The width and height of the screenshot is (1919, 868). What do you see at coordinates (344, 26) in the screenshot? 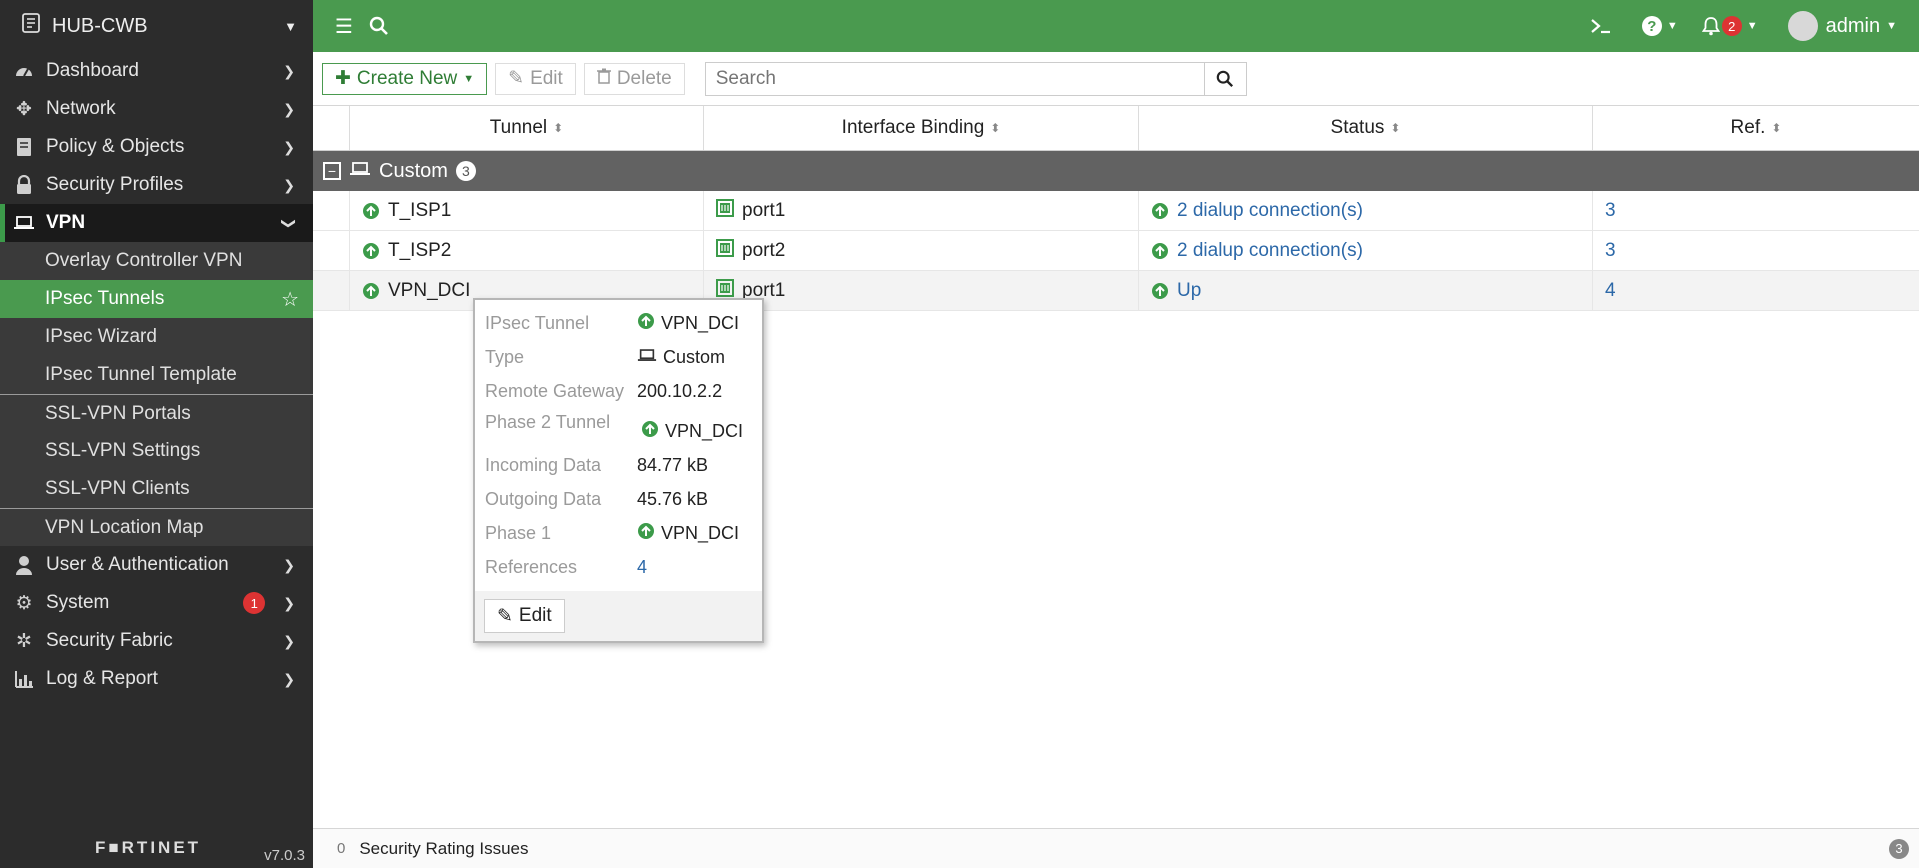
I see `hamburger-menu-icon: ☰` at bounding box center [344, 26].